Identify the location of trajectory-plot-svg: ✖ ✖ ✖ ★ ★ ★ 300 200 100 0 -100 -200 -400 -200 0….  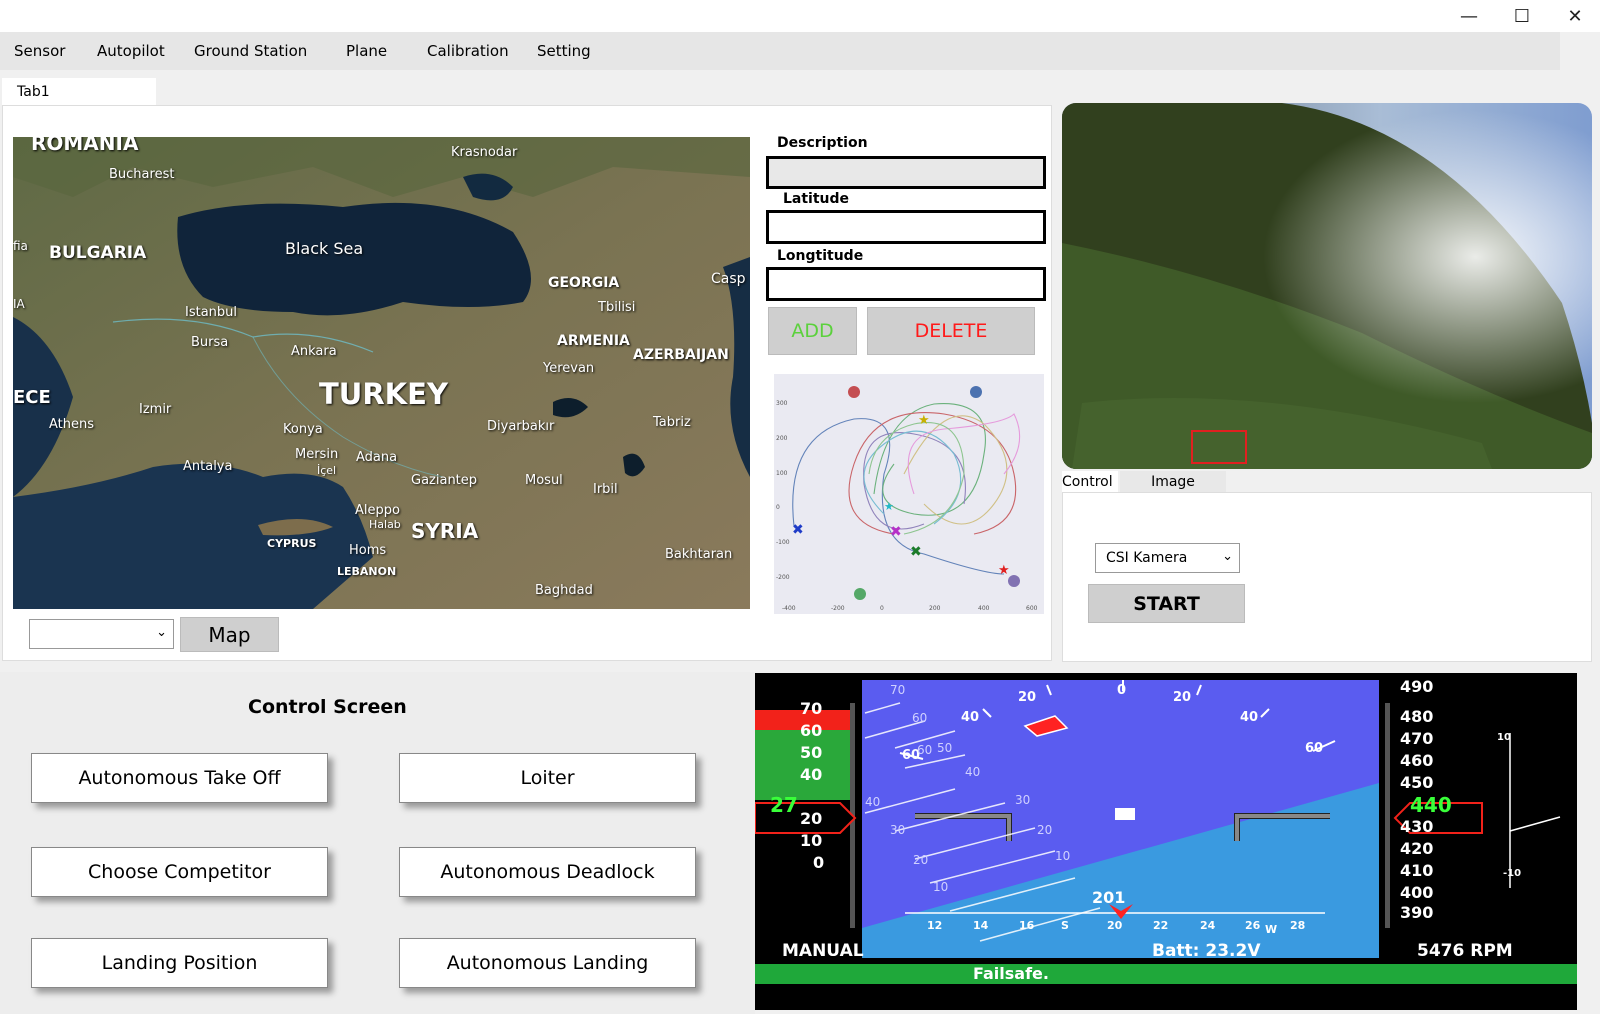
(907, 499).